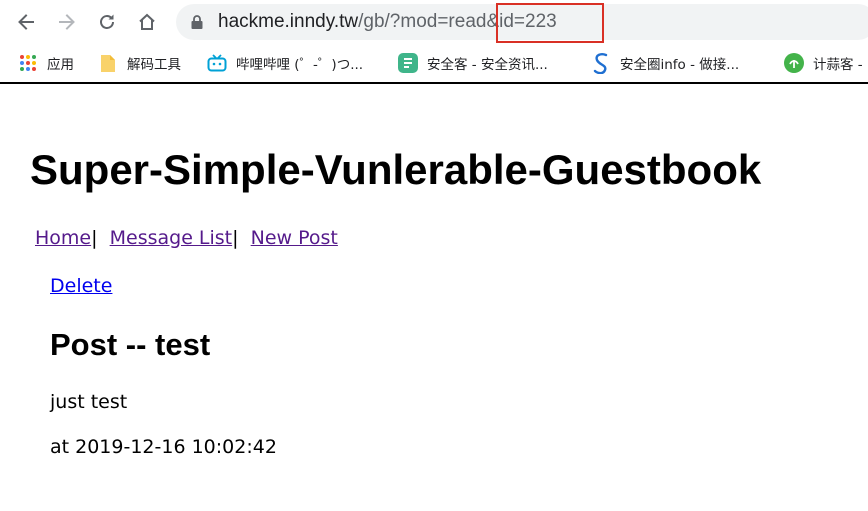 The image size is (868, 511). I want to click on bilibili-icon, so click(217, 63).